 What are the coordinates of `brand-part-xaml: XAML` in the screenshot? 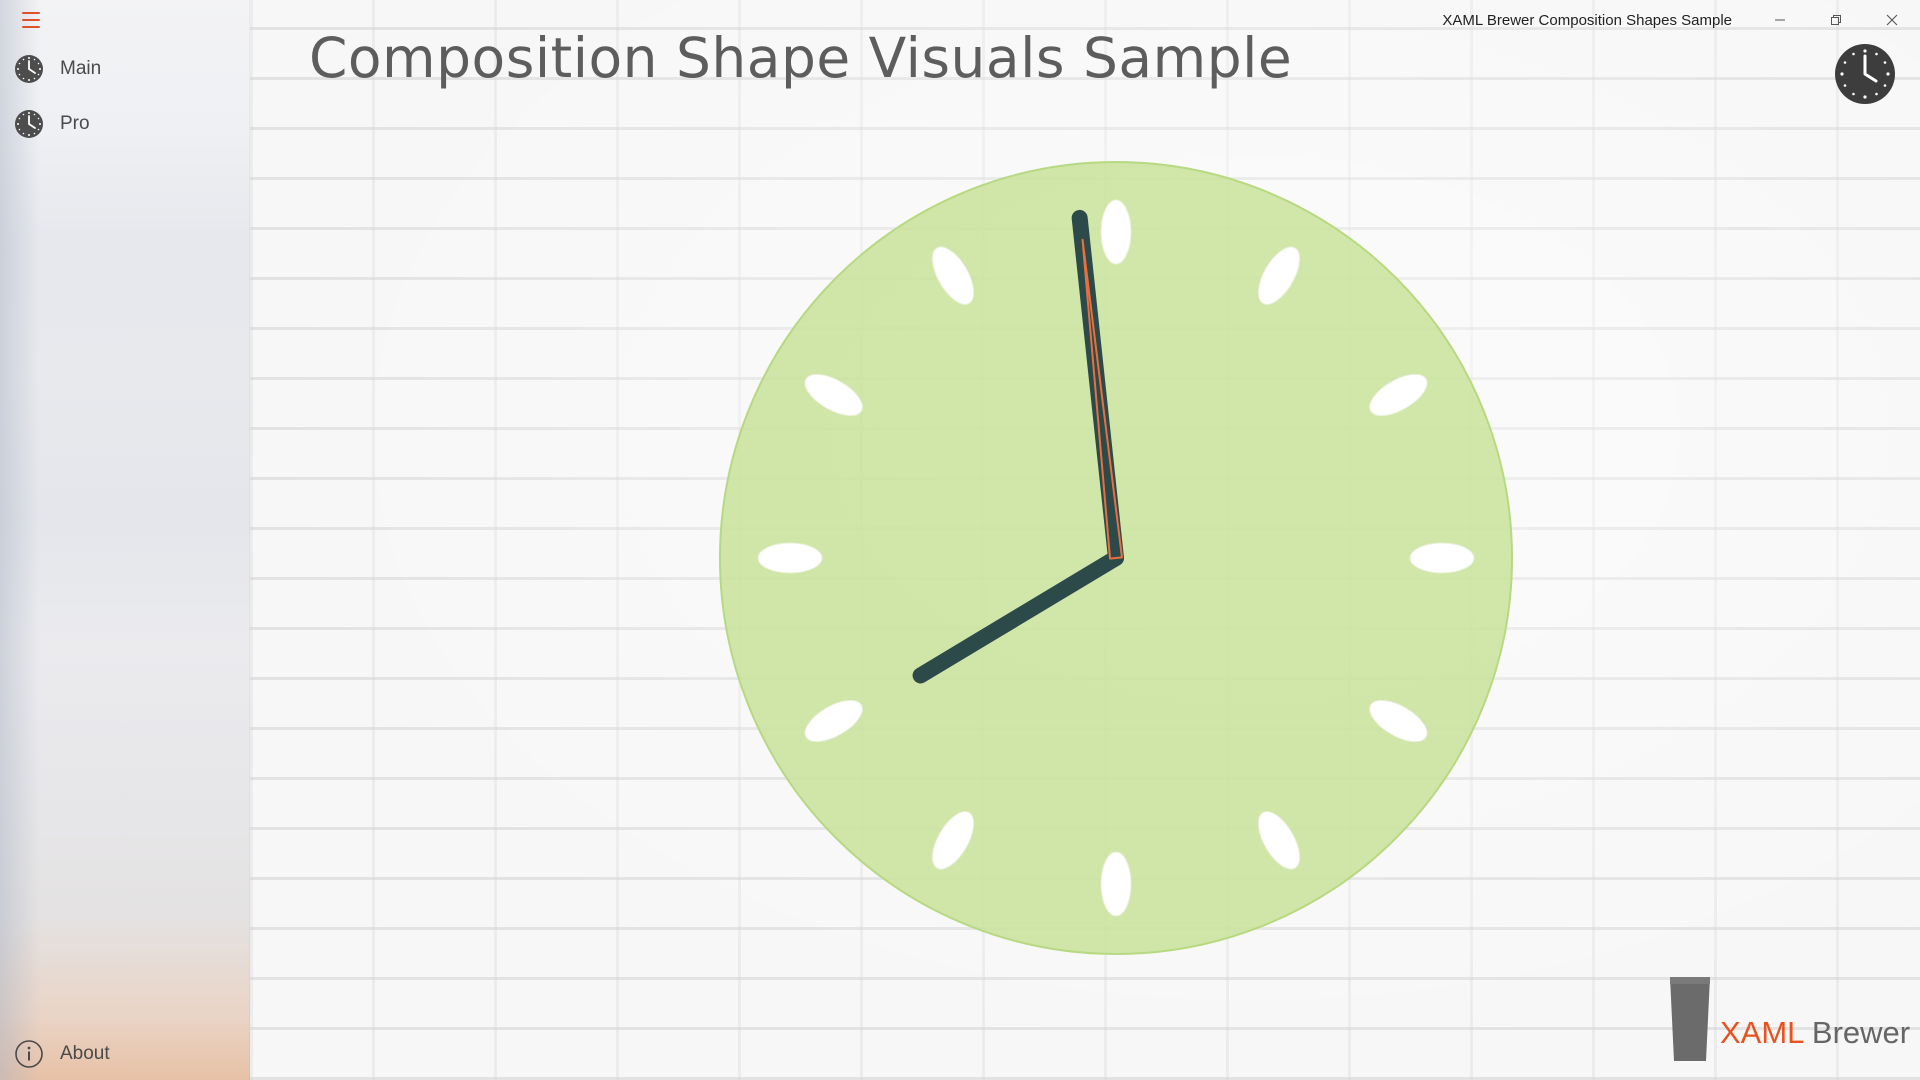 It's located at (1762, 1032).